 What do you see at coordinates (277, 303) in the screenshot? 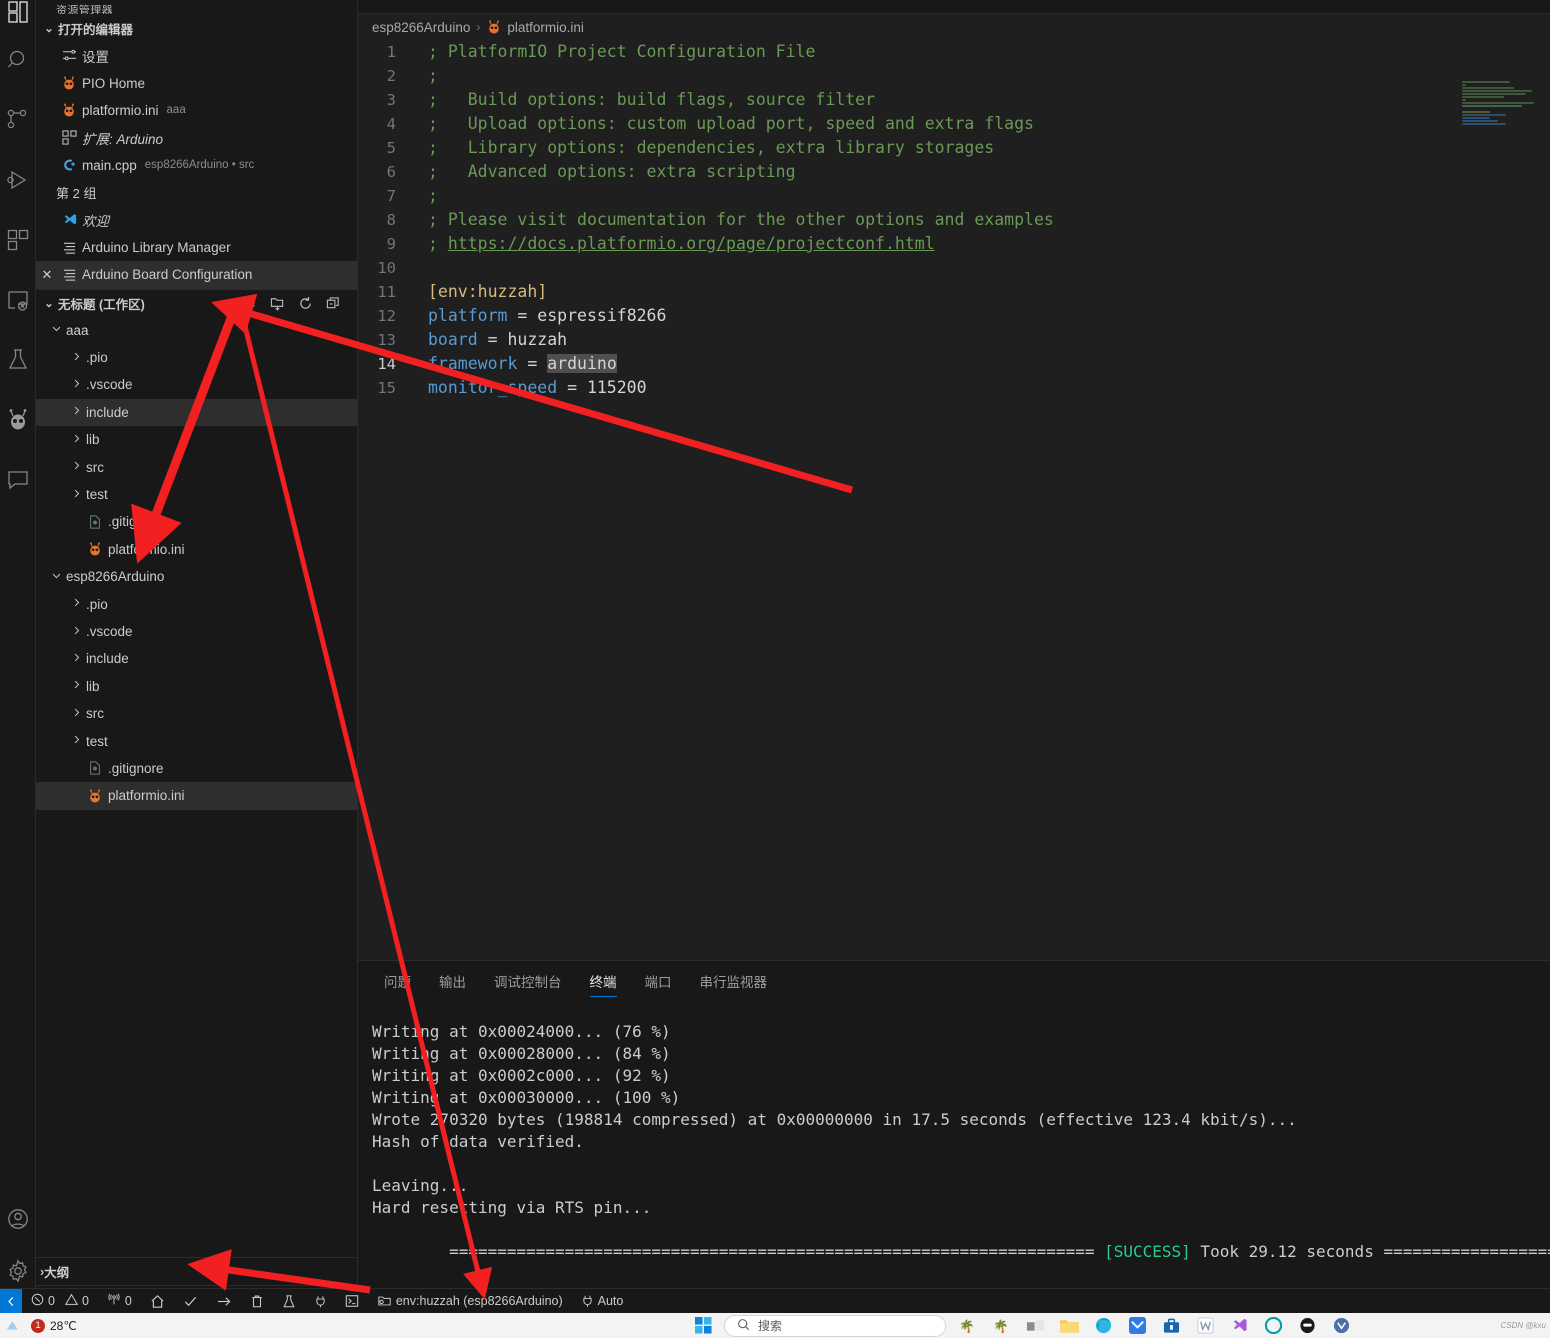
I see `new-folder-icon` at bounding box center [277, 303].